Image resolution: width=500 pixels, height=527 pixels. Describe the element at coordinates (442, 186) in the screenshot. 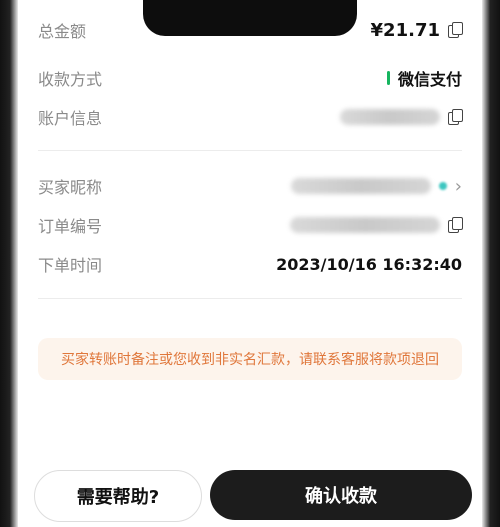

I see `avatar` at that location.